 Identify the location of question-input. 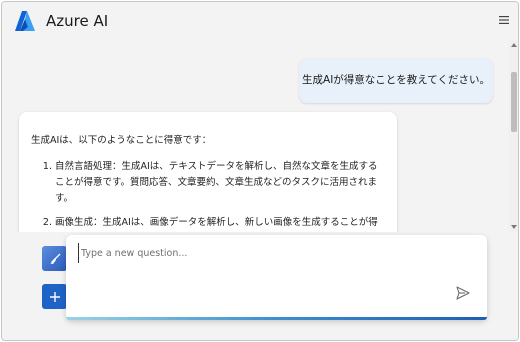
(263, 253).